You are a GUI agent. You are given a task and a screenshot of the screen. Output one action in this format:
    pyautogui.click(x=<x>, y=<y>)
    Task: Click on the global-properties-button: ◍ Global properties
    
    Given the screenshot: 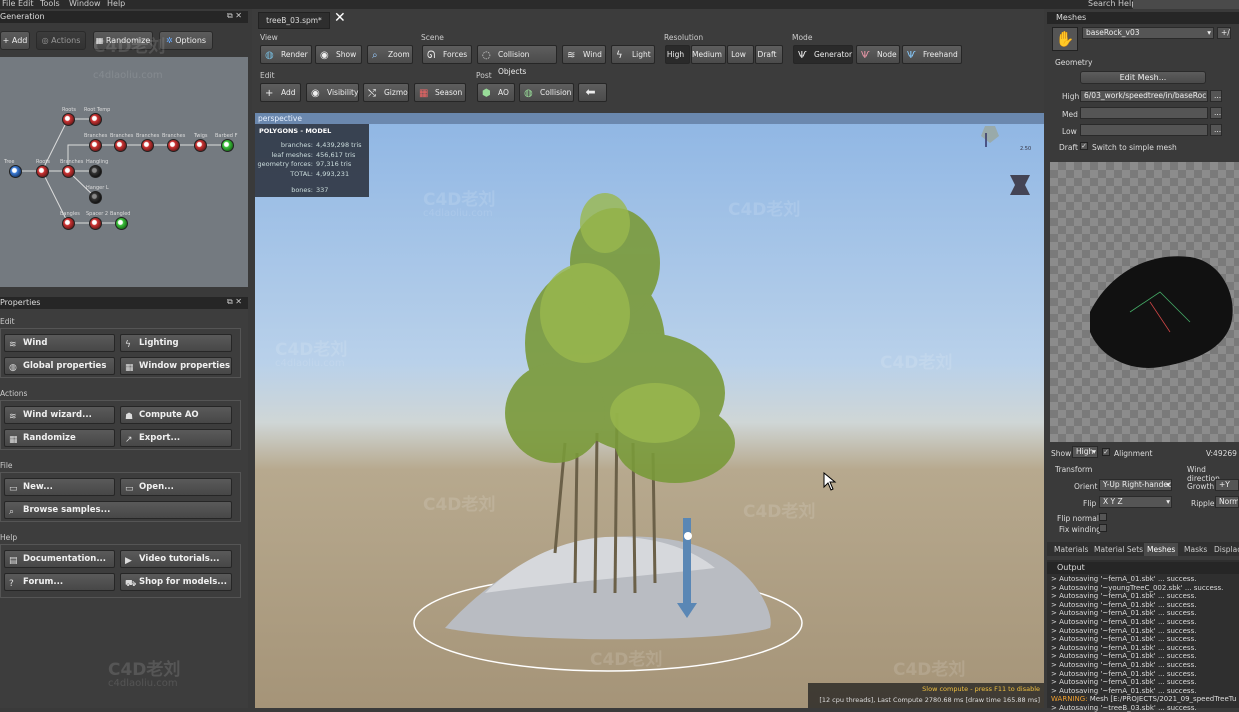 What is the action you would take?
    pyautogui.click(x=59, y=366)
    